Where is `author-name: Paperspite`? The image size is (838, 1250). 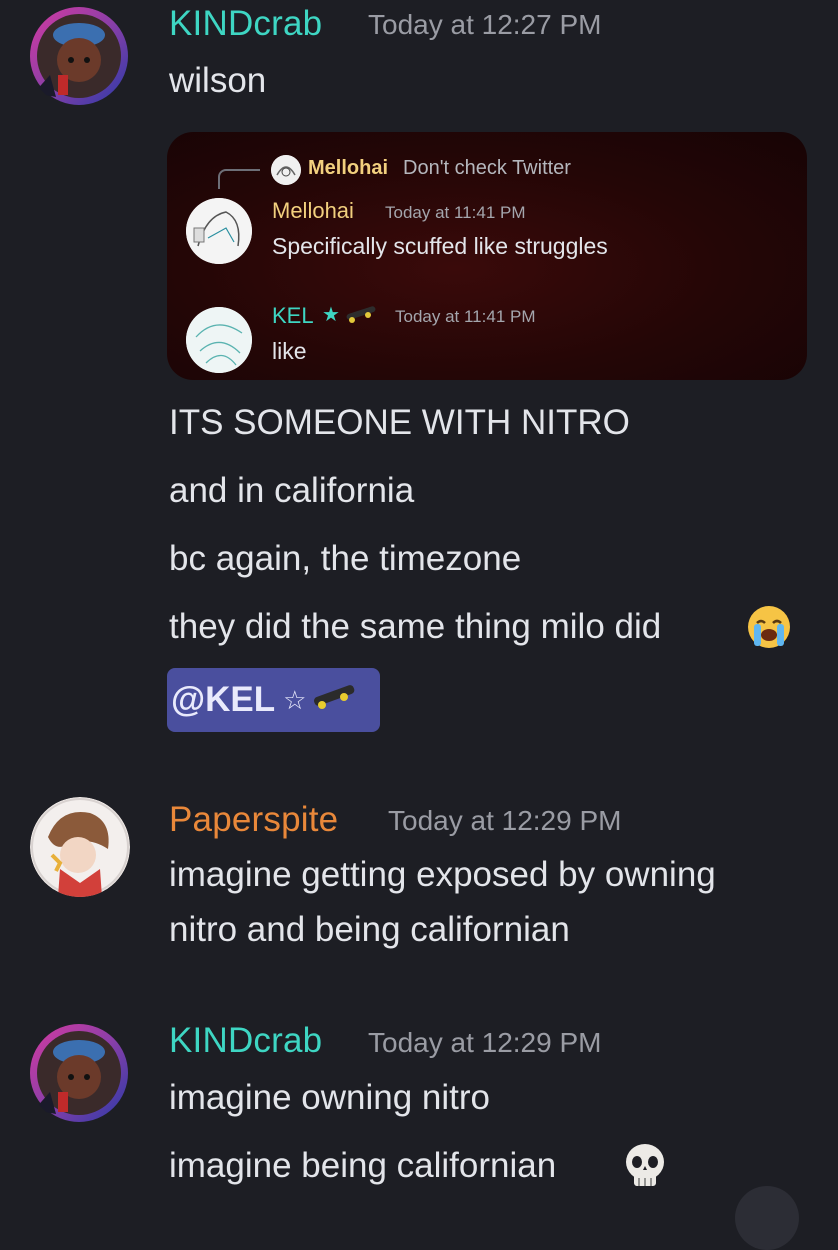 author-name: Paperspite is located at coordinates (253, 820).